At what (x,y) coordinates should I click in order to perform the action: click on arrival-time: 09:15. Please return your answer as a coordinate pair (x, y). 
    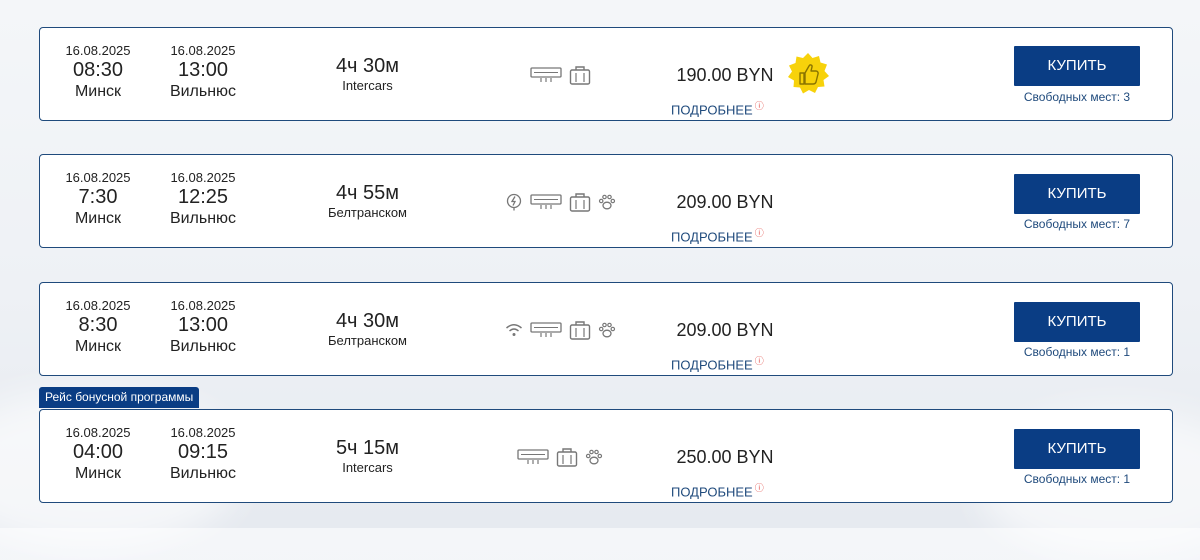
    Looking at the image, I should click on (203, 452).